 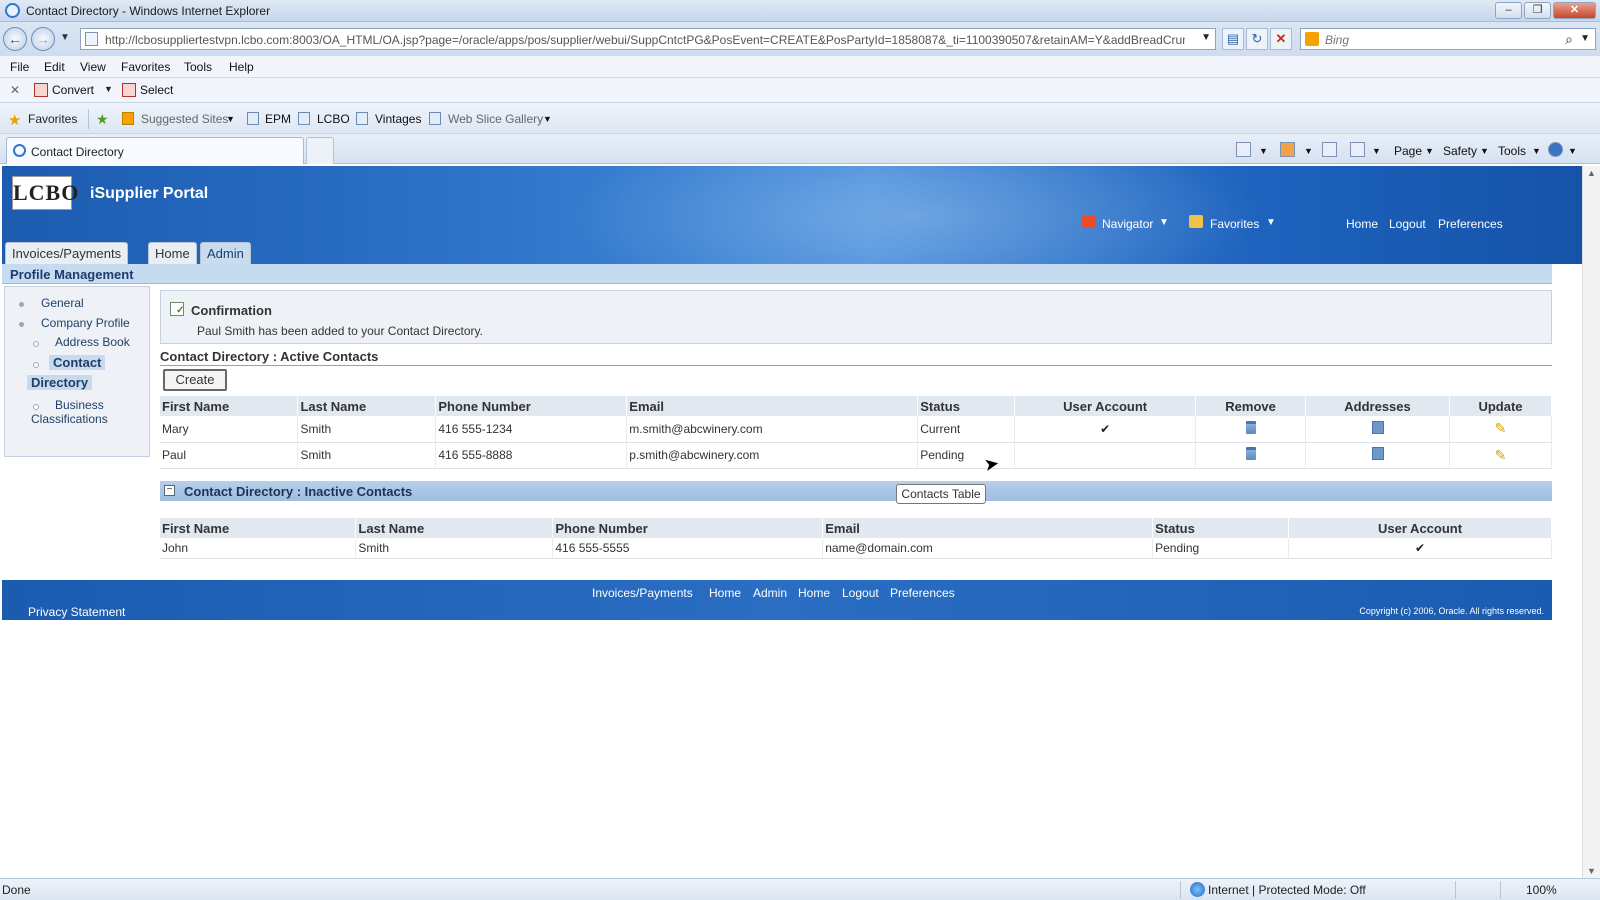 I want to click on browser-tab-contact-directory: Contact Directory, so click(x=155, y=150).